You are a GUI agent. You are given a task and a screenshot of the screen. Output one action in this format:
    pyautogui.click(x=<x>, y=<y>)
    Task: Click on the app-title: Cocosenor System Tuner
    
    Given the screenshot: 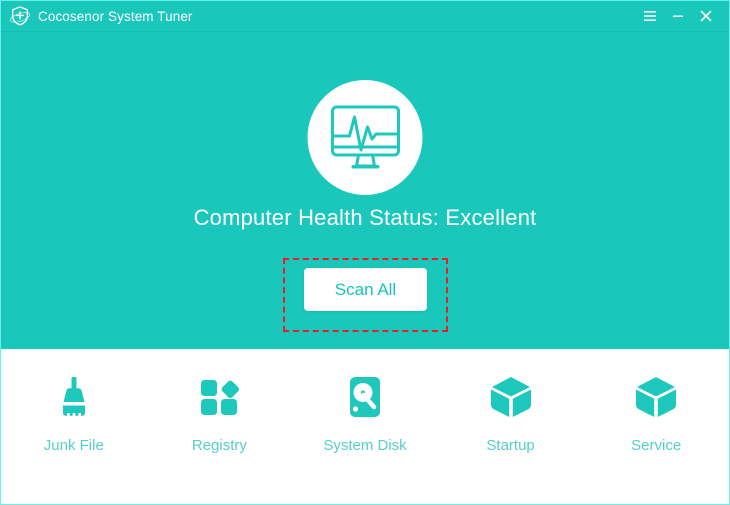 What is the action you would take?
    pyautogui.click(x=115, y=16)
    